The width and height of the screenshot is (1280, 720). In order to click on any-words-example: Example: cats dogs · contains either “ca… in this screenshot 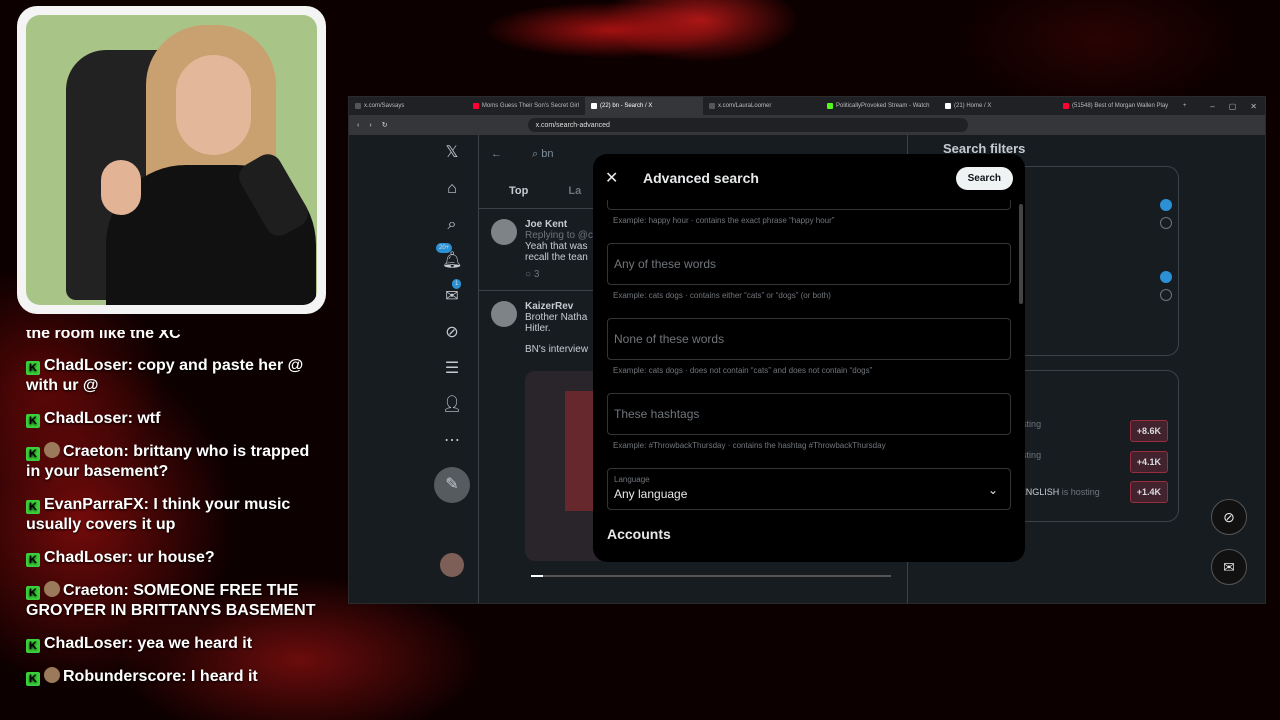, I will do `click(722, 295)`.